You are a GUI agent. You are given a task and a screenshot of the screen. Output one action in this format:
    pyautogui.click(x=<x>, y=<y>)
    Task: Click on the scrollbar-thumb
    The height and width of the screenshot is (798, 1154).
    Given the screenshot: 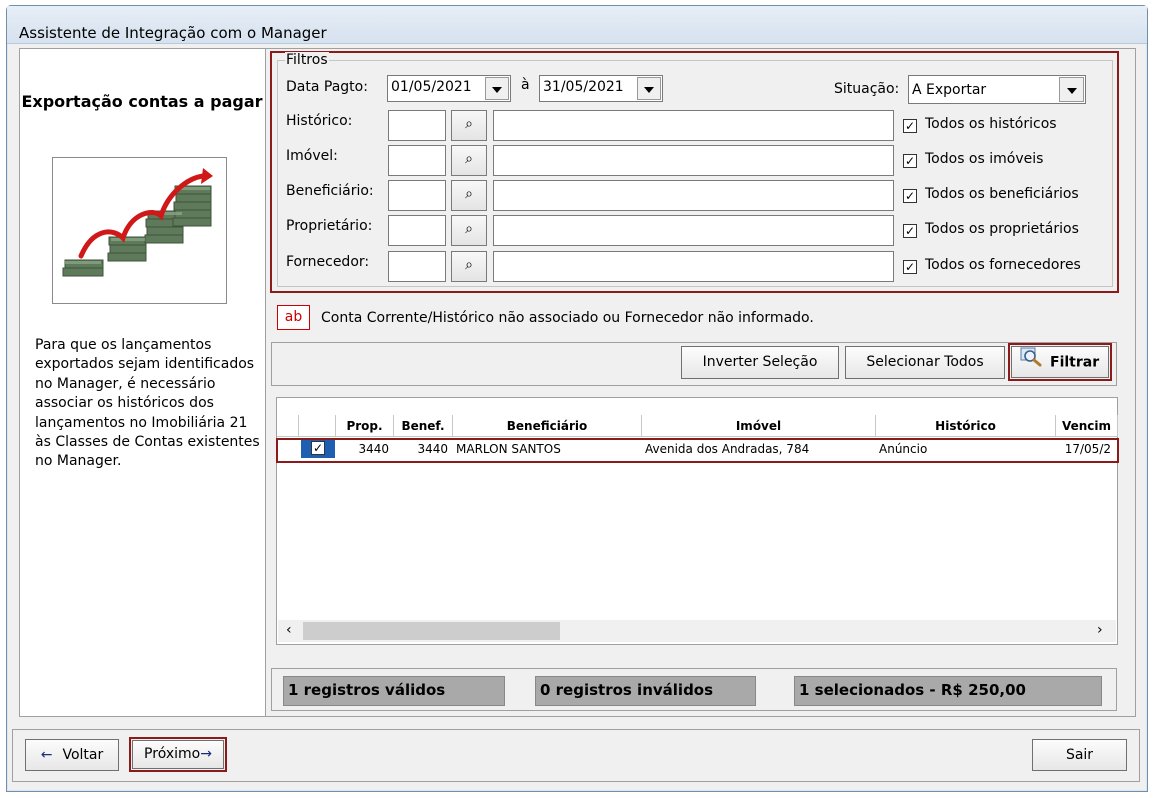 What is the action you would take?
    pyautogui.click(x=431, y=631)
    